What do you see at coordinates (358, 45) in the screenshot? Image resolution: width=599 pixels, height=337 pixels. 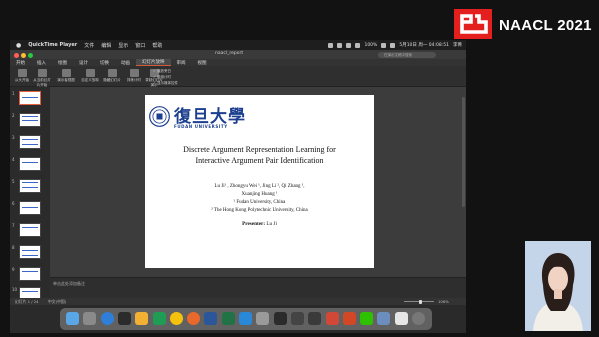 I see `wifi-icon` at bounding box center [358, 45].